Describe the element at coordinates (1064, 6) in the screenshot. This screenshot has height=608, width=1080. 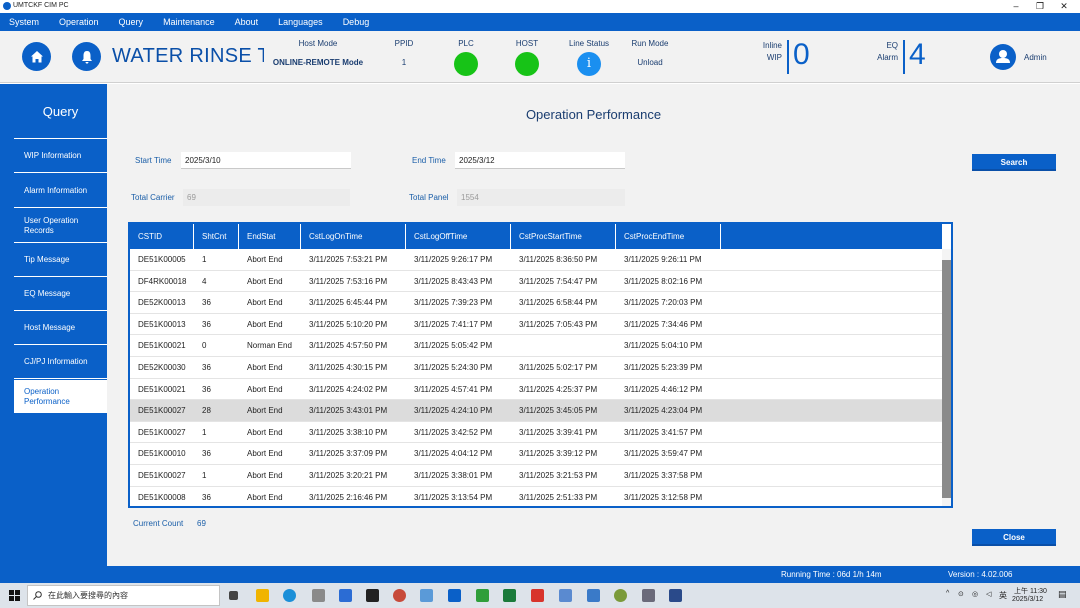
I see `close-window-button: ✕` at that location.